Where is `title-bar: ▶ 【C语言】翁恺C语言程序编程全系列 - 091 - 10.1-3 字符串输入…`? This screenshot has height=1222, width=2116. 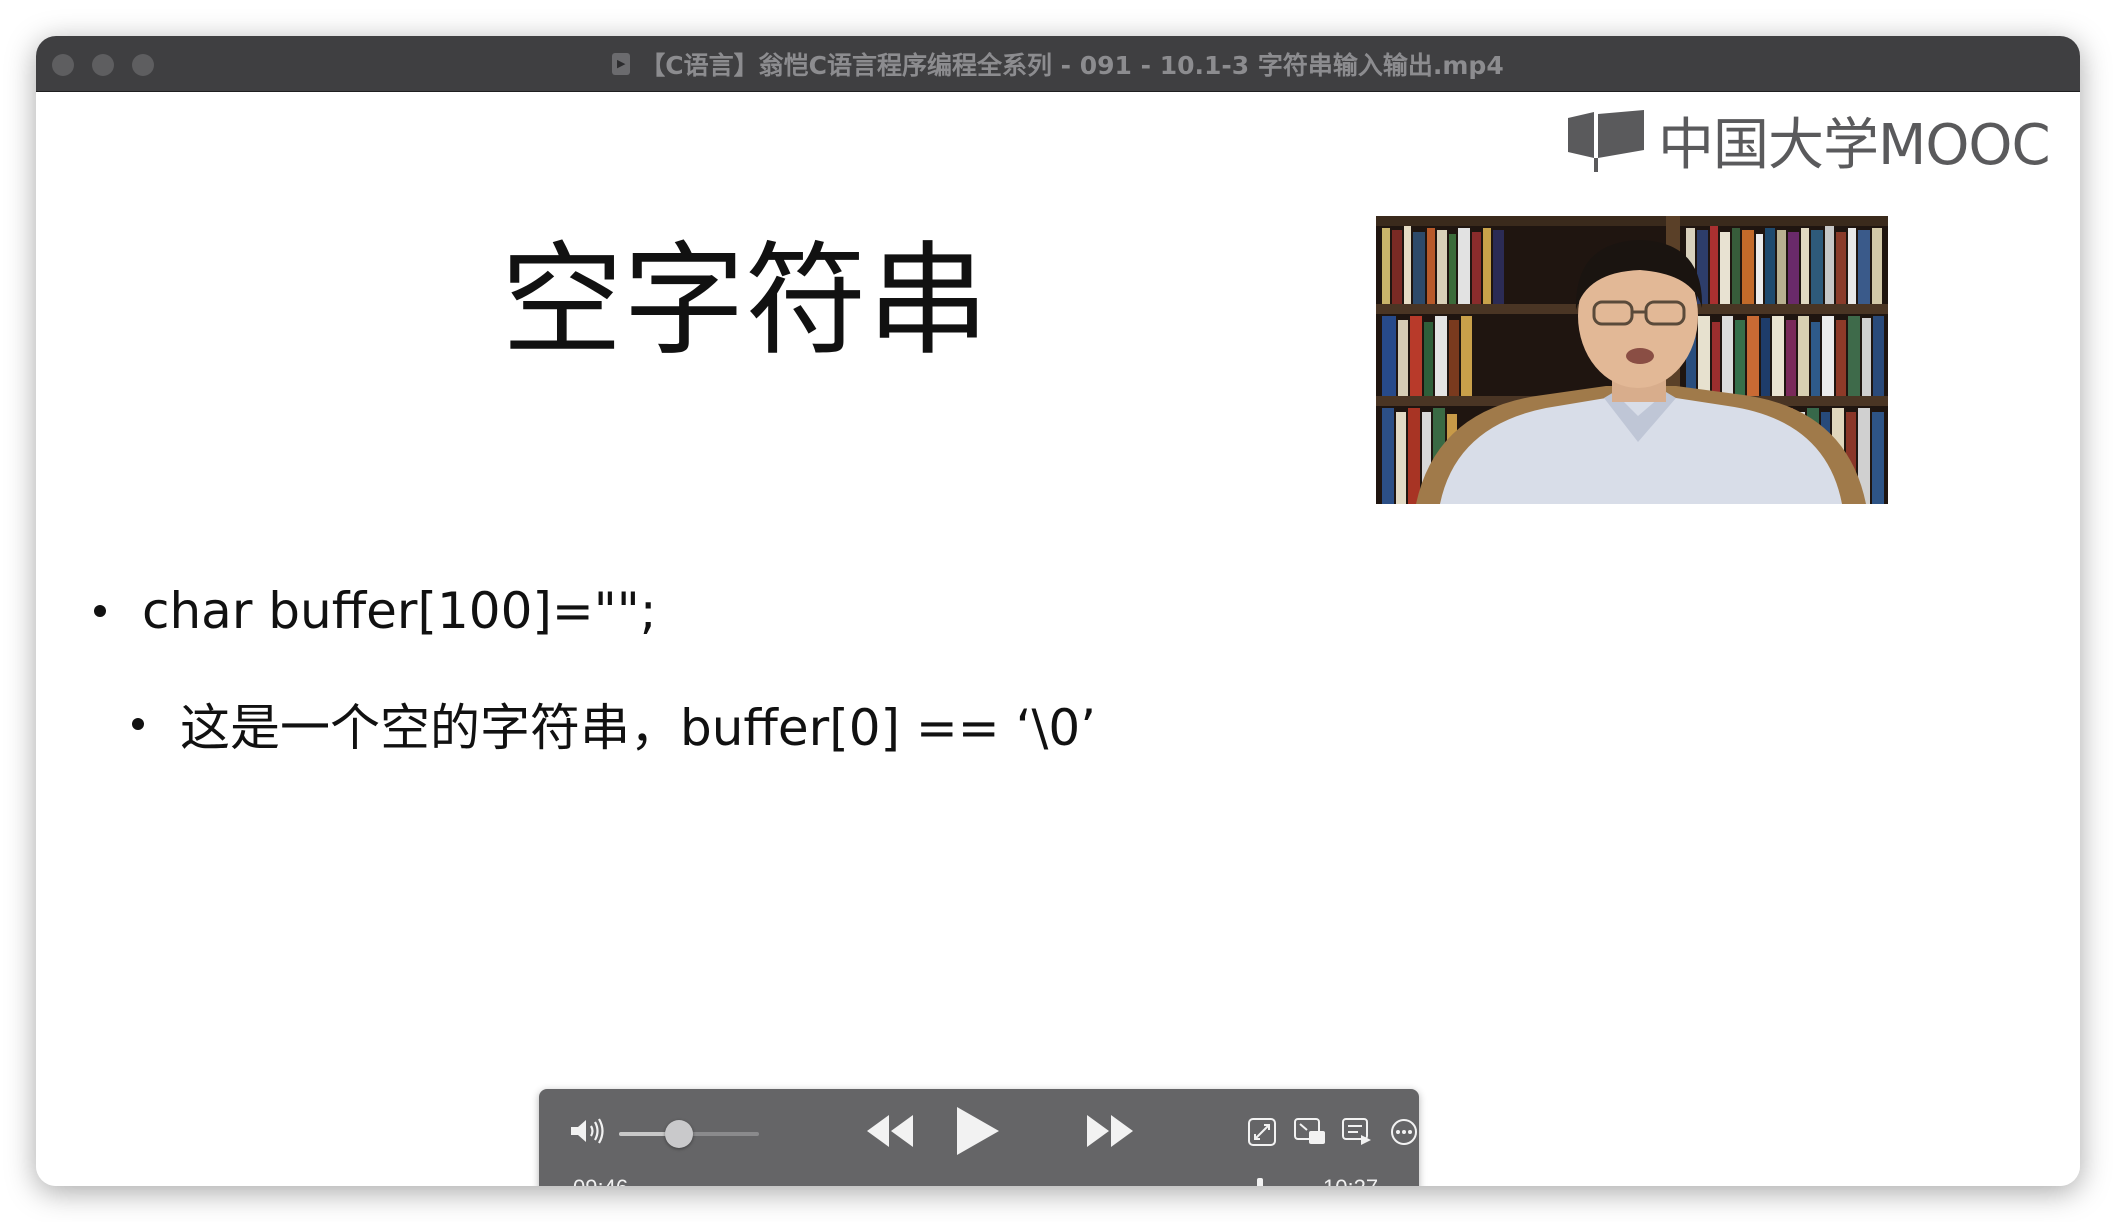 title-bar: ▶ 【C语言】翁恺C语言程序编程全系列 - 091 - 10.1-3 字符串输入… is located at coordinates (1058, 64).